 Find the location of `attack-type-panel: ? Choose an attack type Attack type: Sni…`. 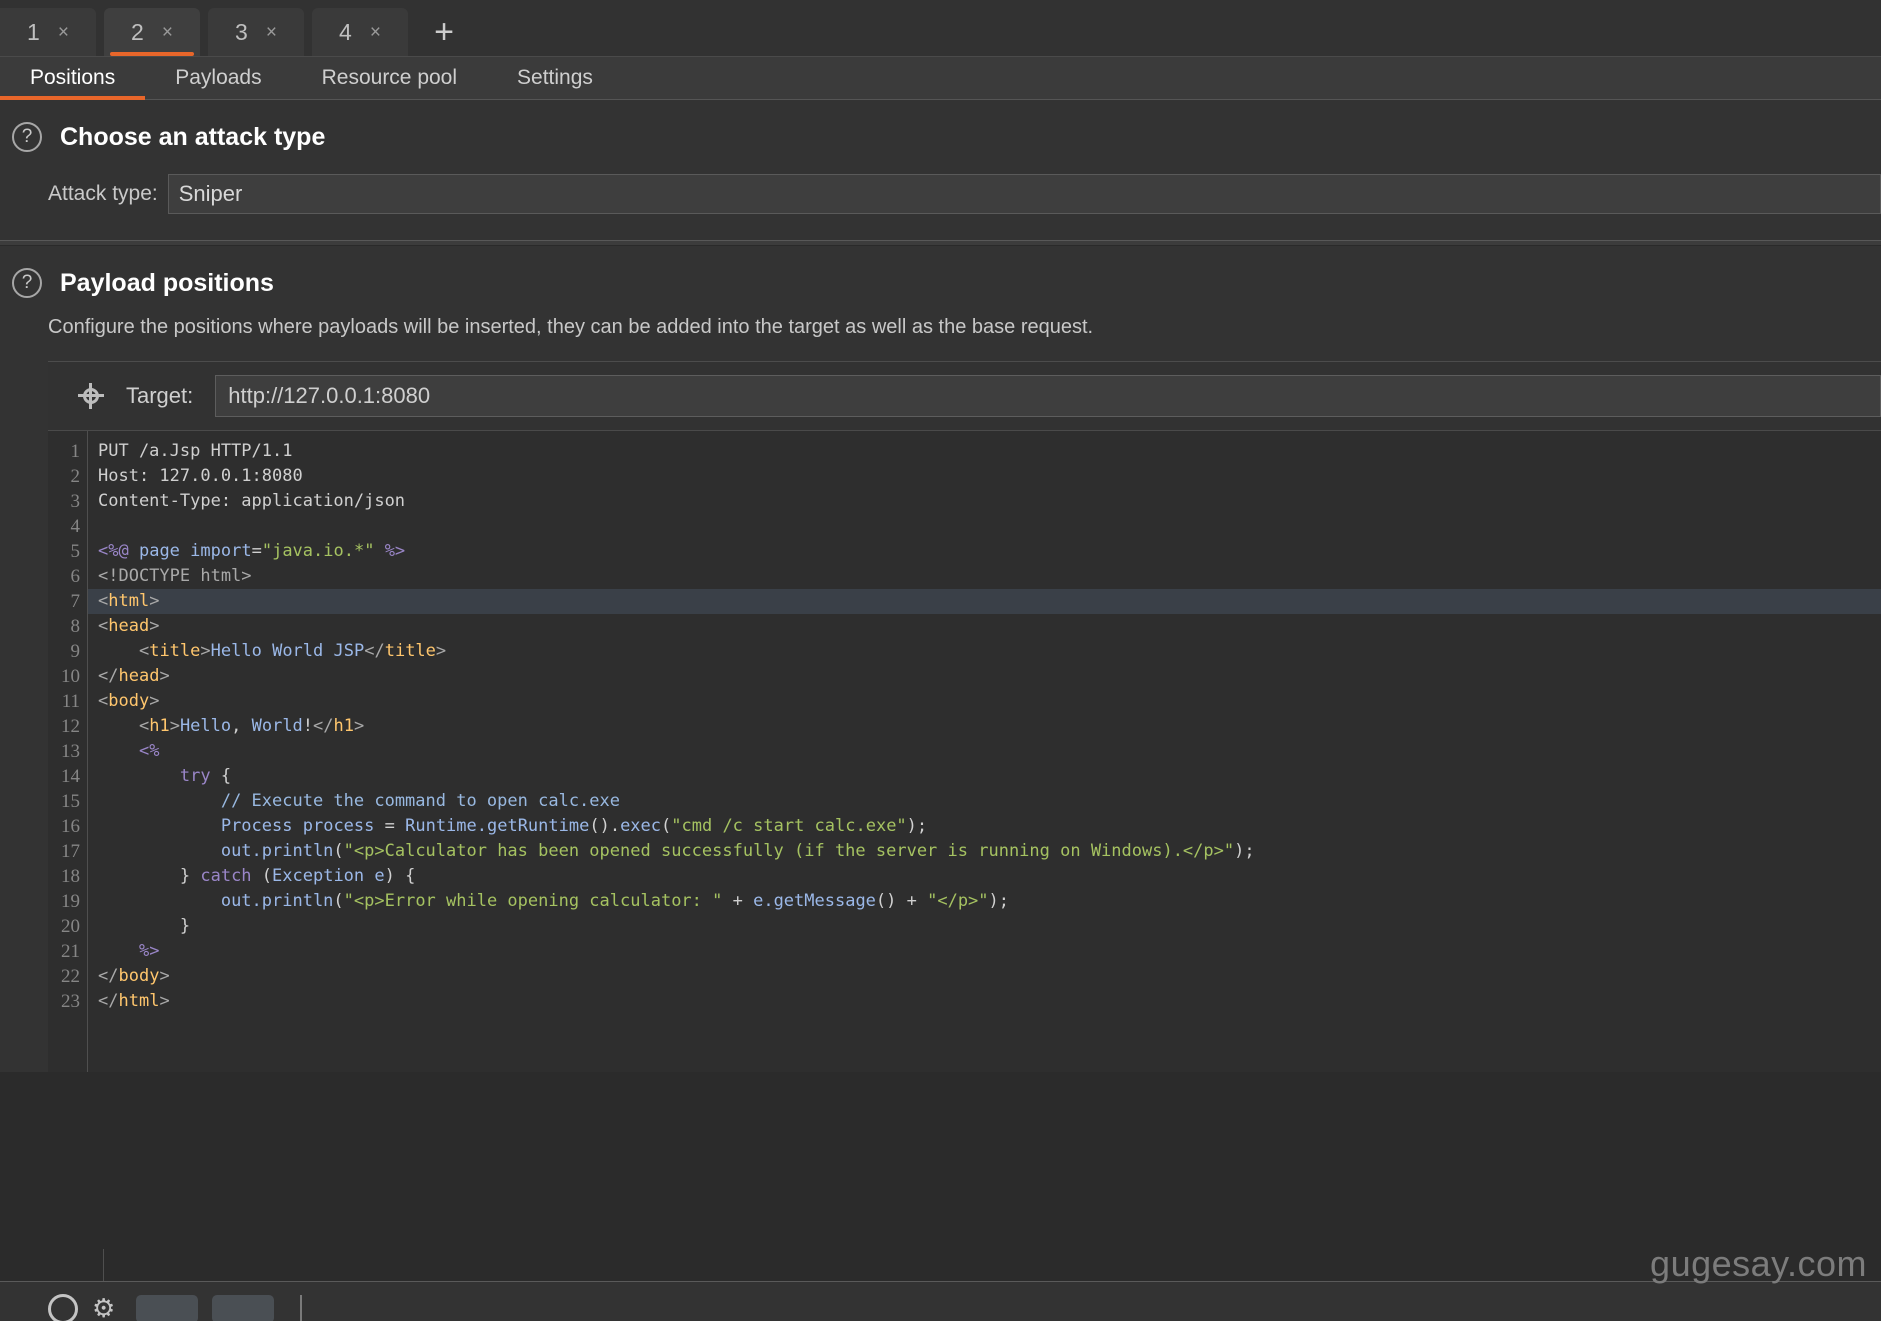

attack-type-panel: ? Choose an attack type Attack type: Sni… is located at coordinates (940, 170).